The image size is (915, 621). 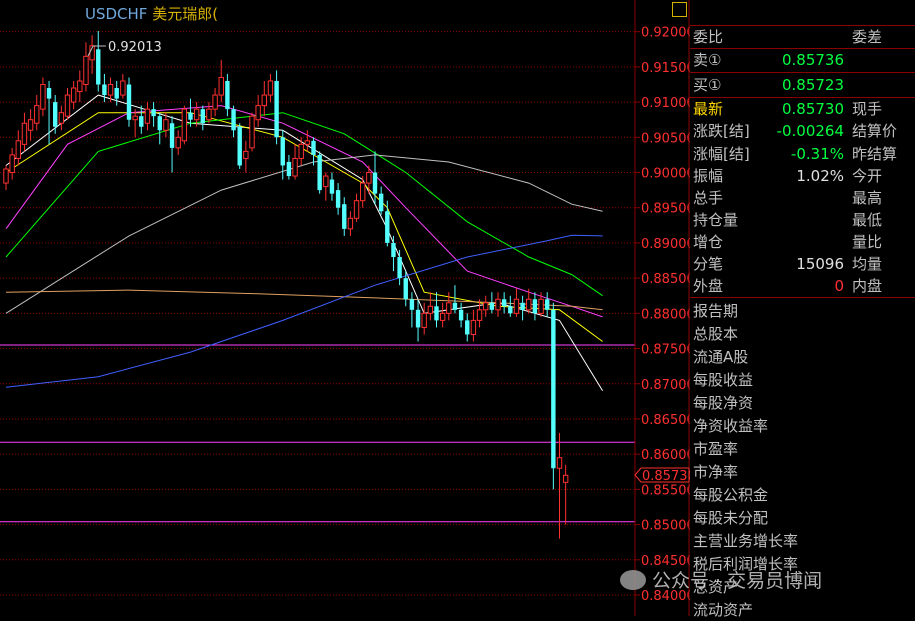 I want to click on symbol-code: USDCHF, so click(x=116, y=14).